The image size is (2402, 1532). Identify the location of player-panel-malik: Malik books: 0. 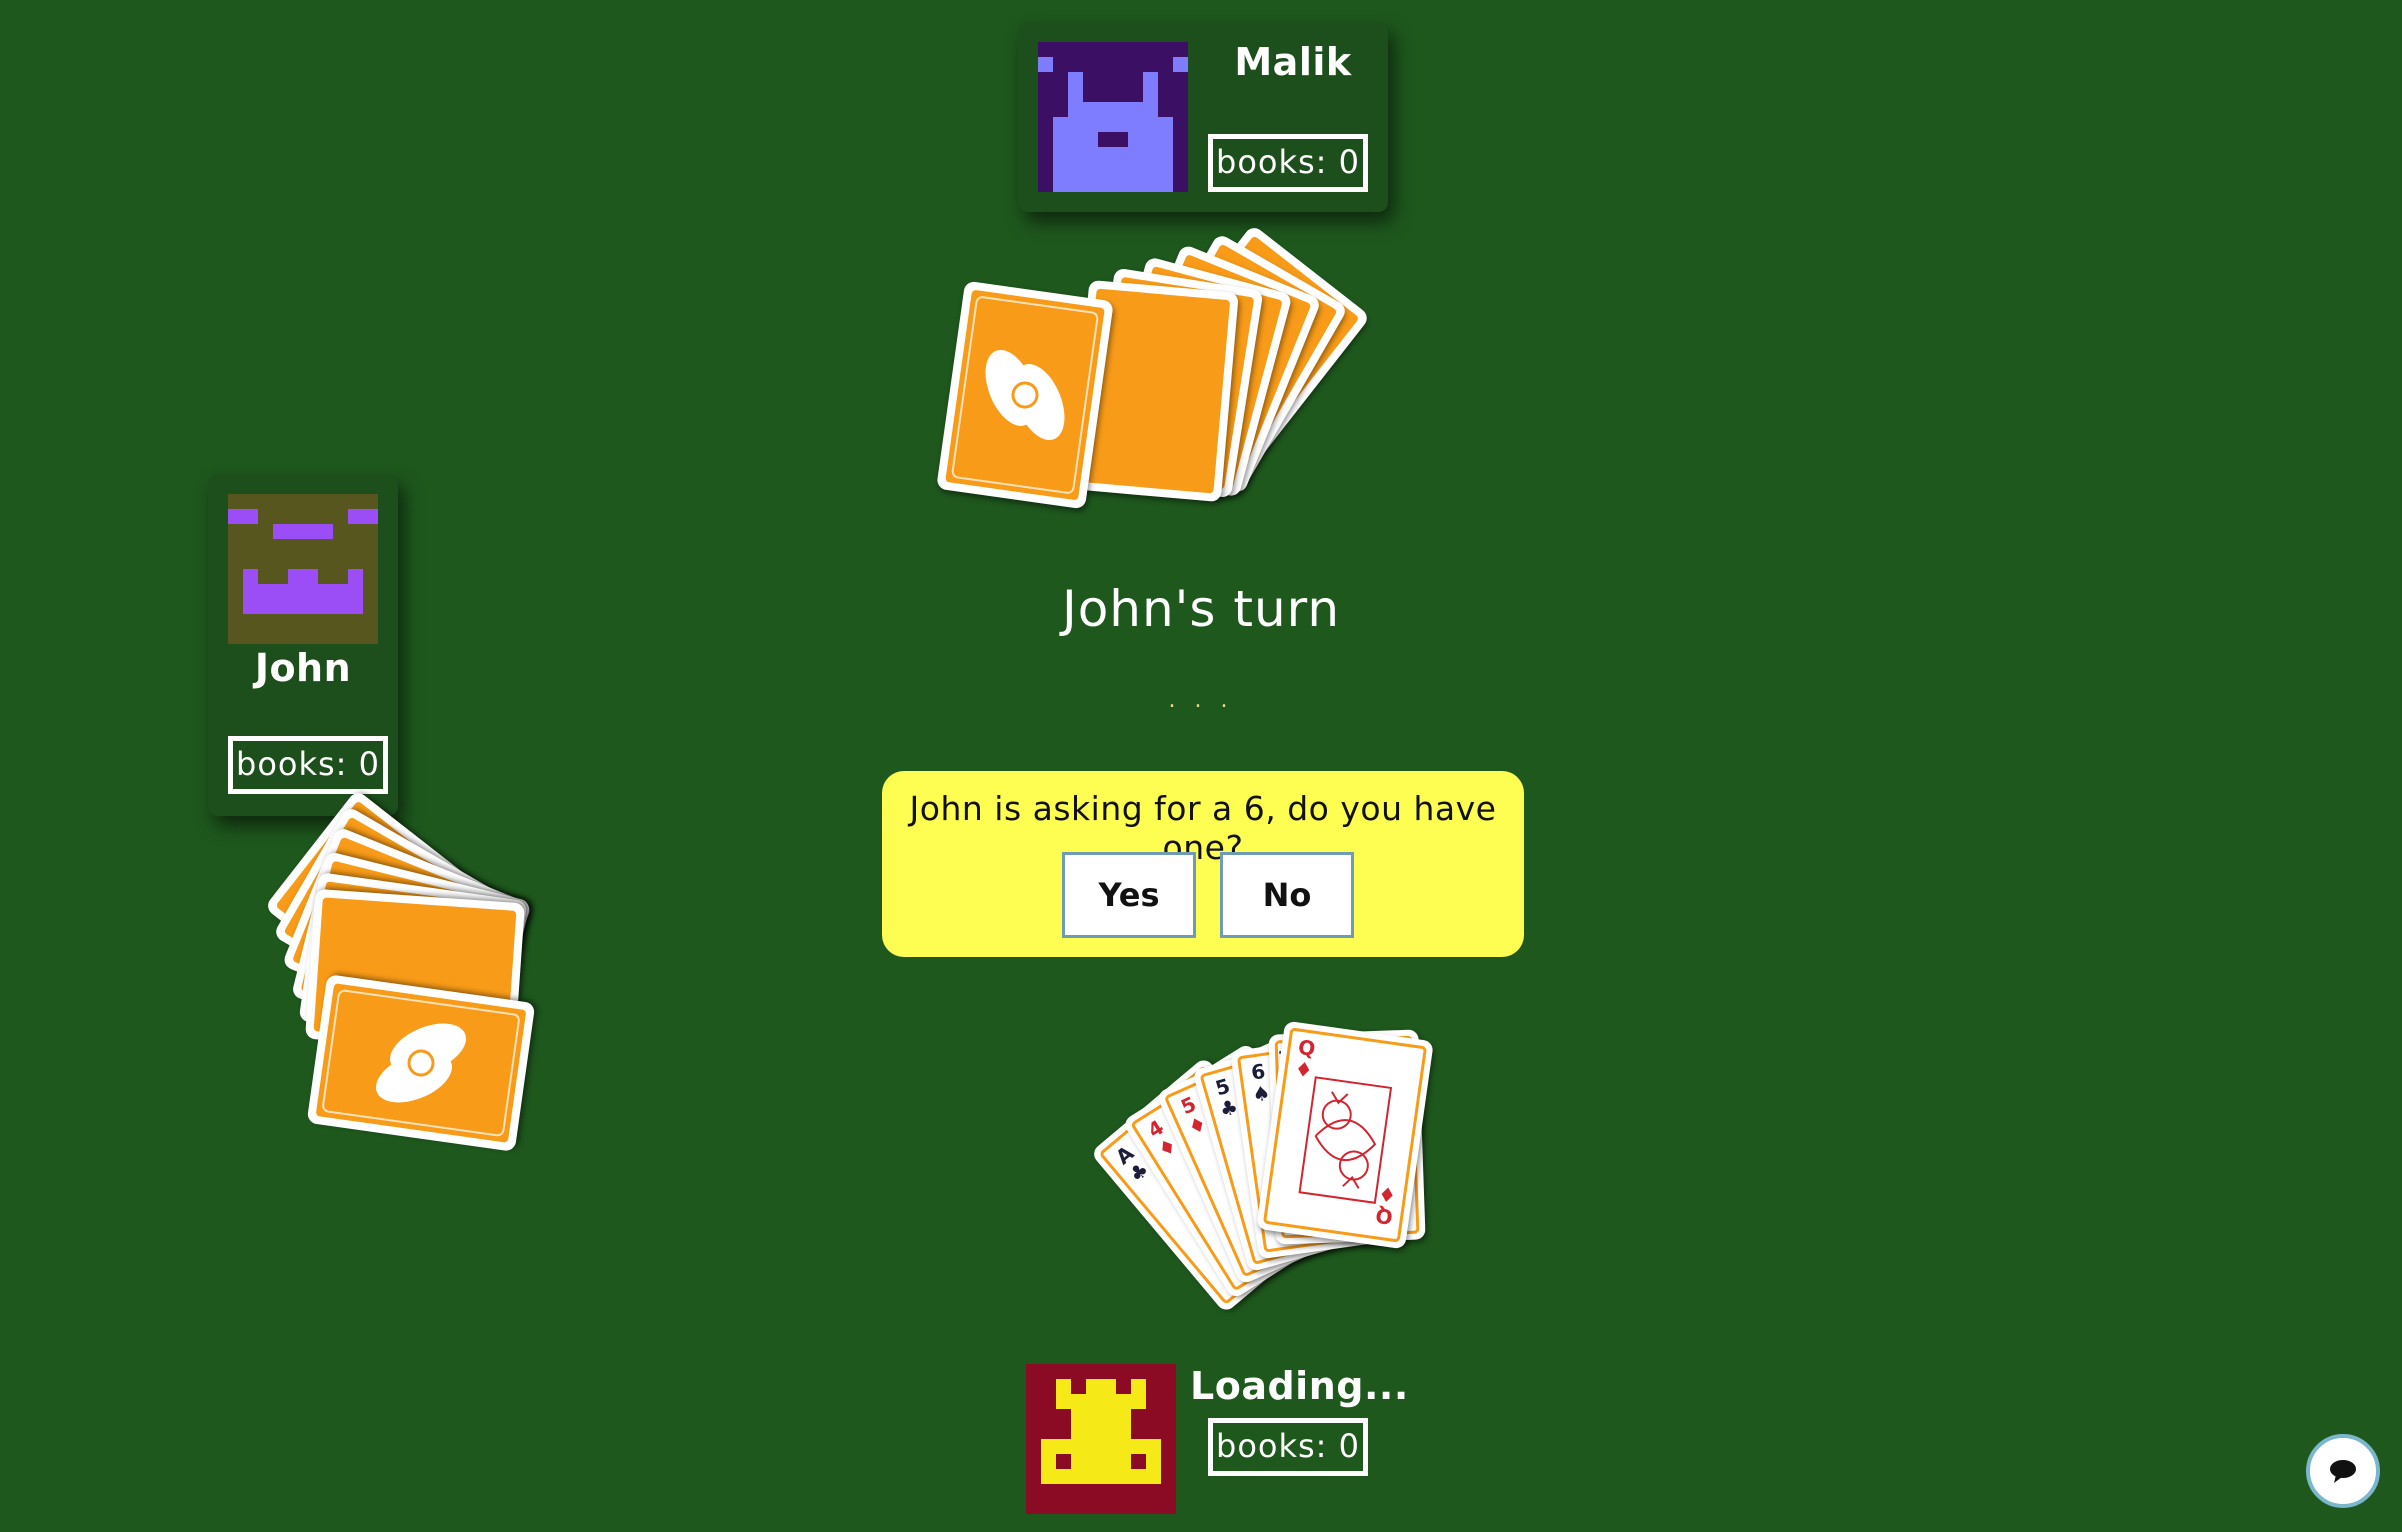
(1203, 117).